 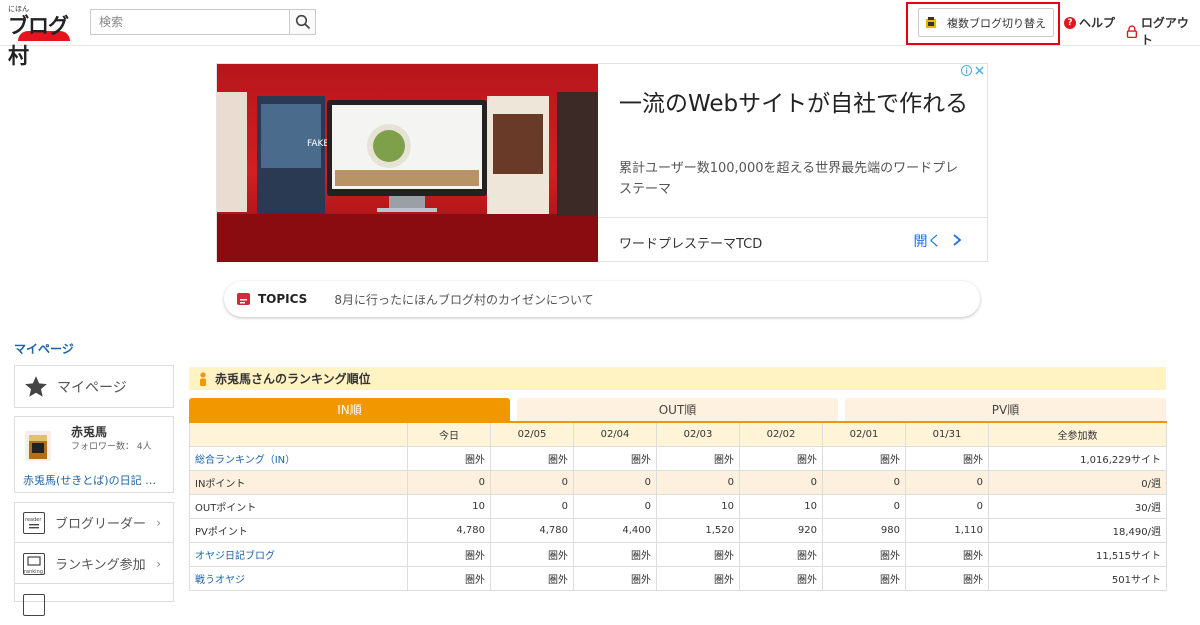 What do you see at coordinates (1077, 578) in the screenshot?
I see `table-cell: 501サイト` at bounding box center [1077, 578].